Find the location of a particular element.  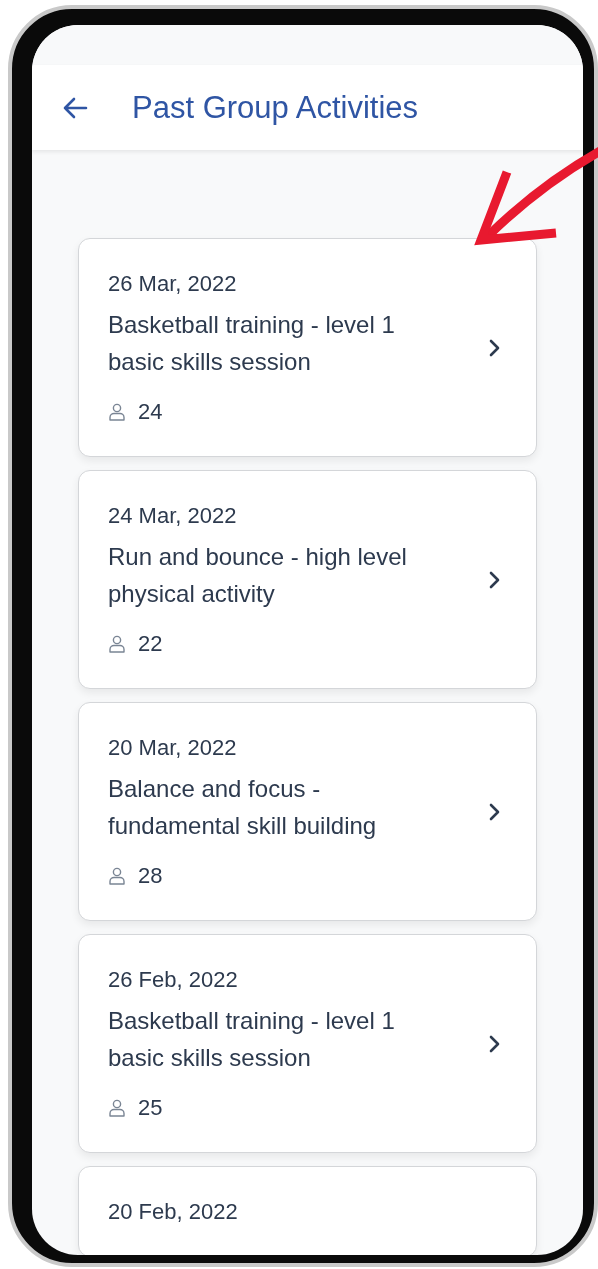

activity-card: 26 Feb, 2022 Basketball training - level 1 basic skills session 25 is located at coordinates (307, 1043).